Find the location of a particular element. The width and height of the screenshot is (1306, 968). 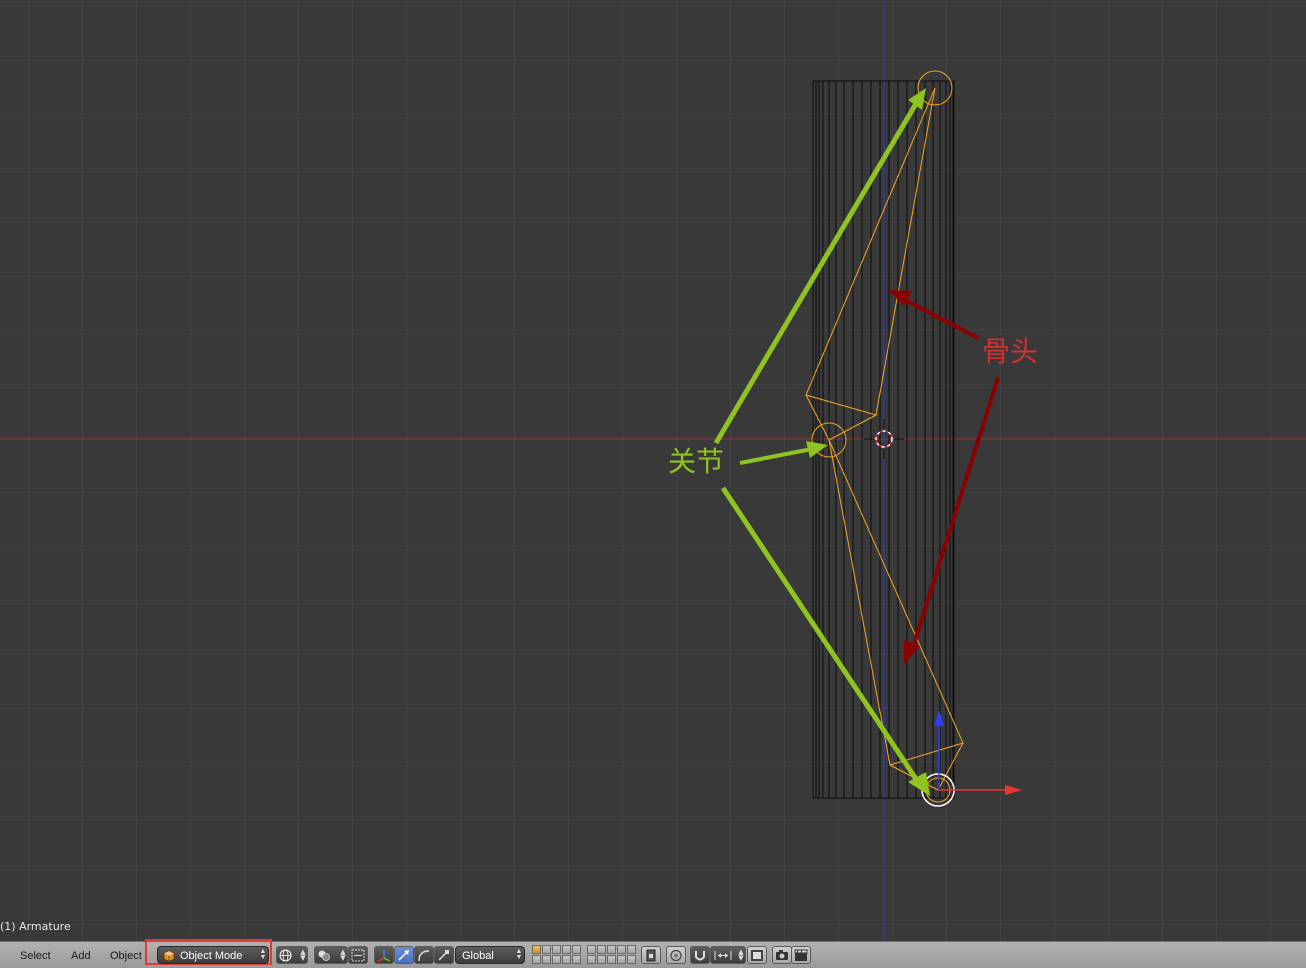

orientation-arrows-icon: ▲ ▼ is located at coordinates (519, 954).